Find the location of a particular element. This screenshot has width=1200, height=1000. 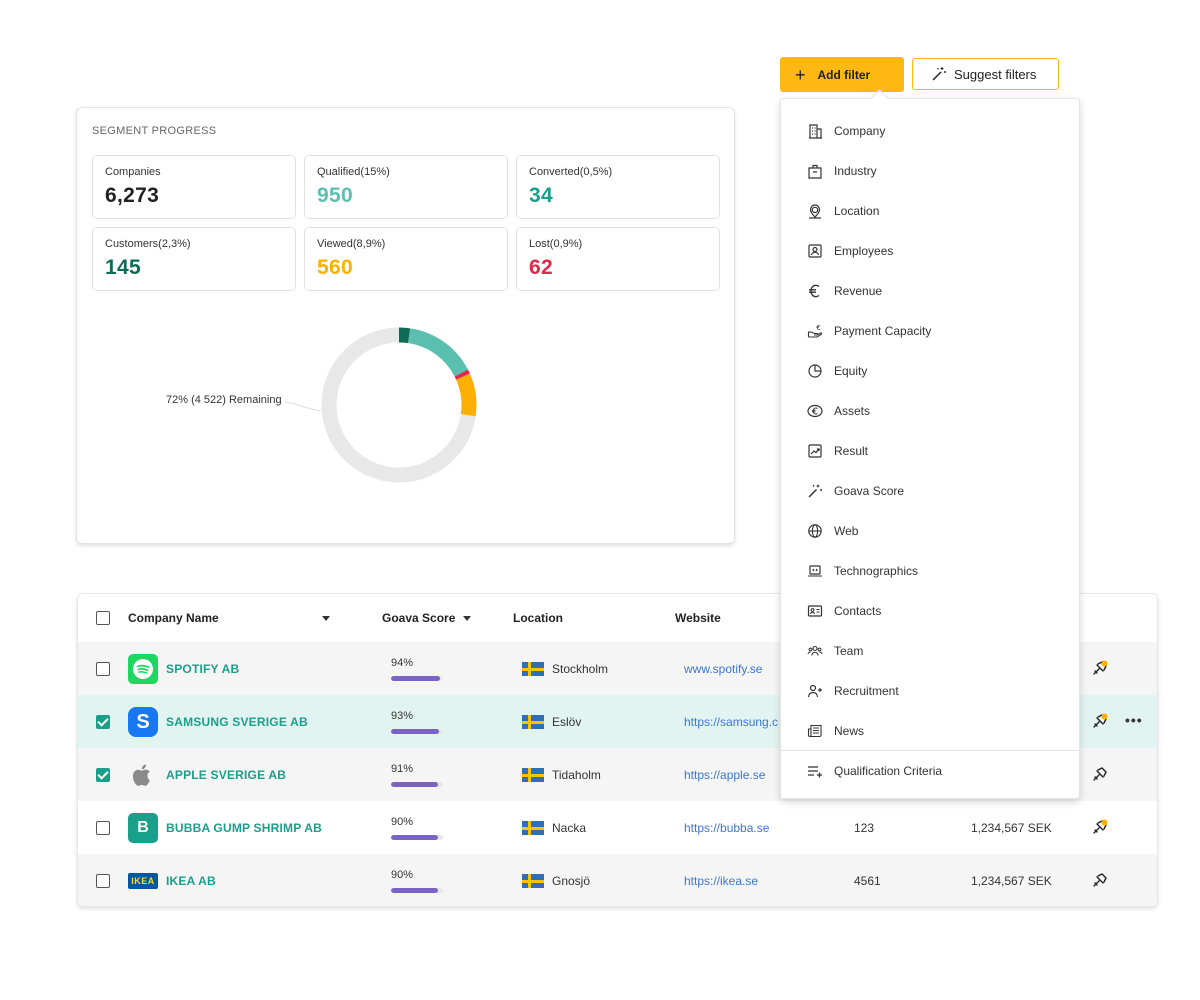

filter-item-web: Web is located at coordinates (832, 531).